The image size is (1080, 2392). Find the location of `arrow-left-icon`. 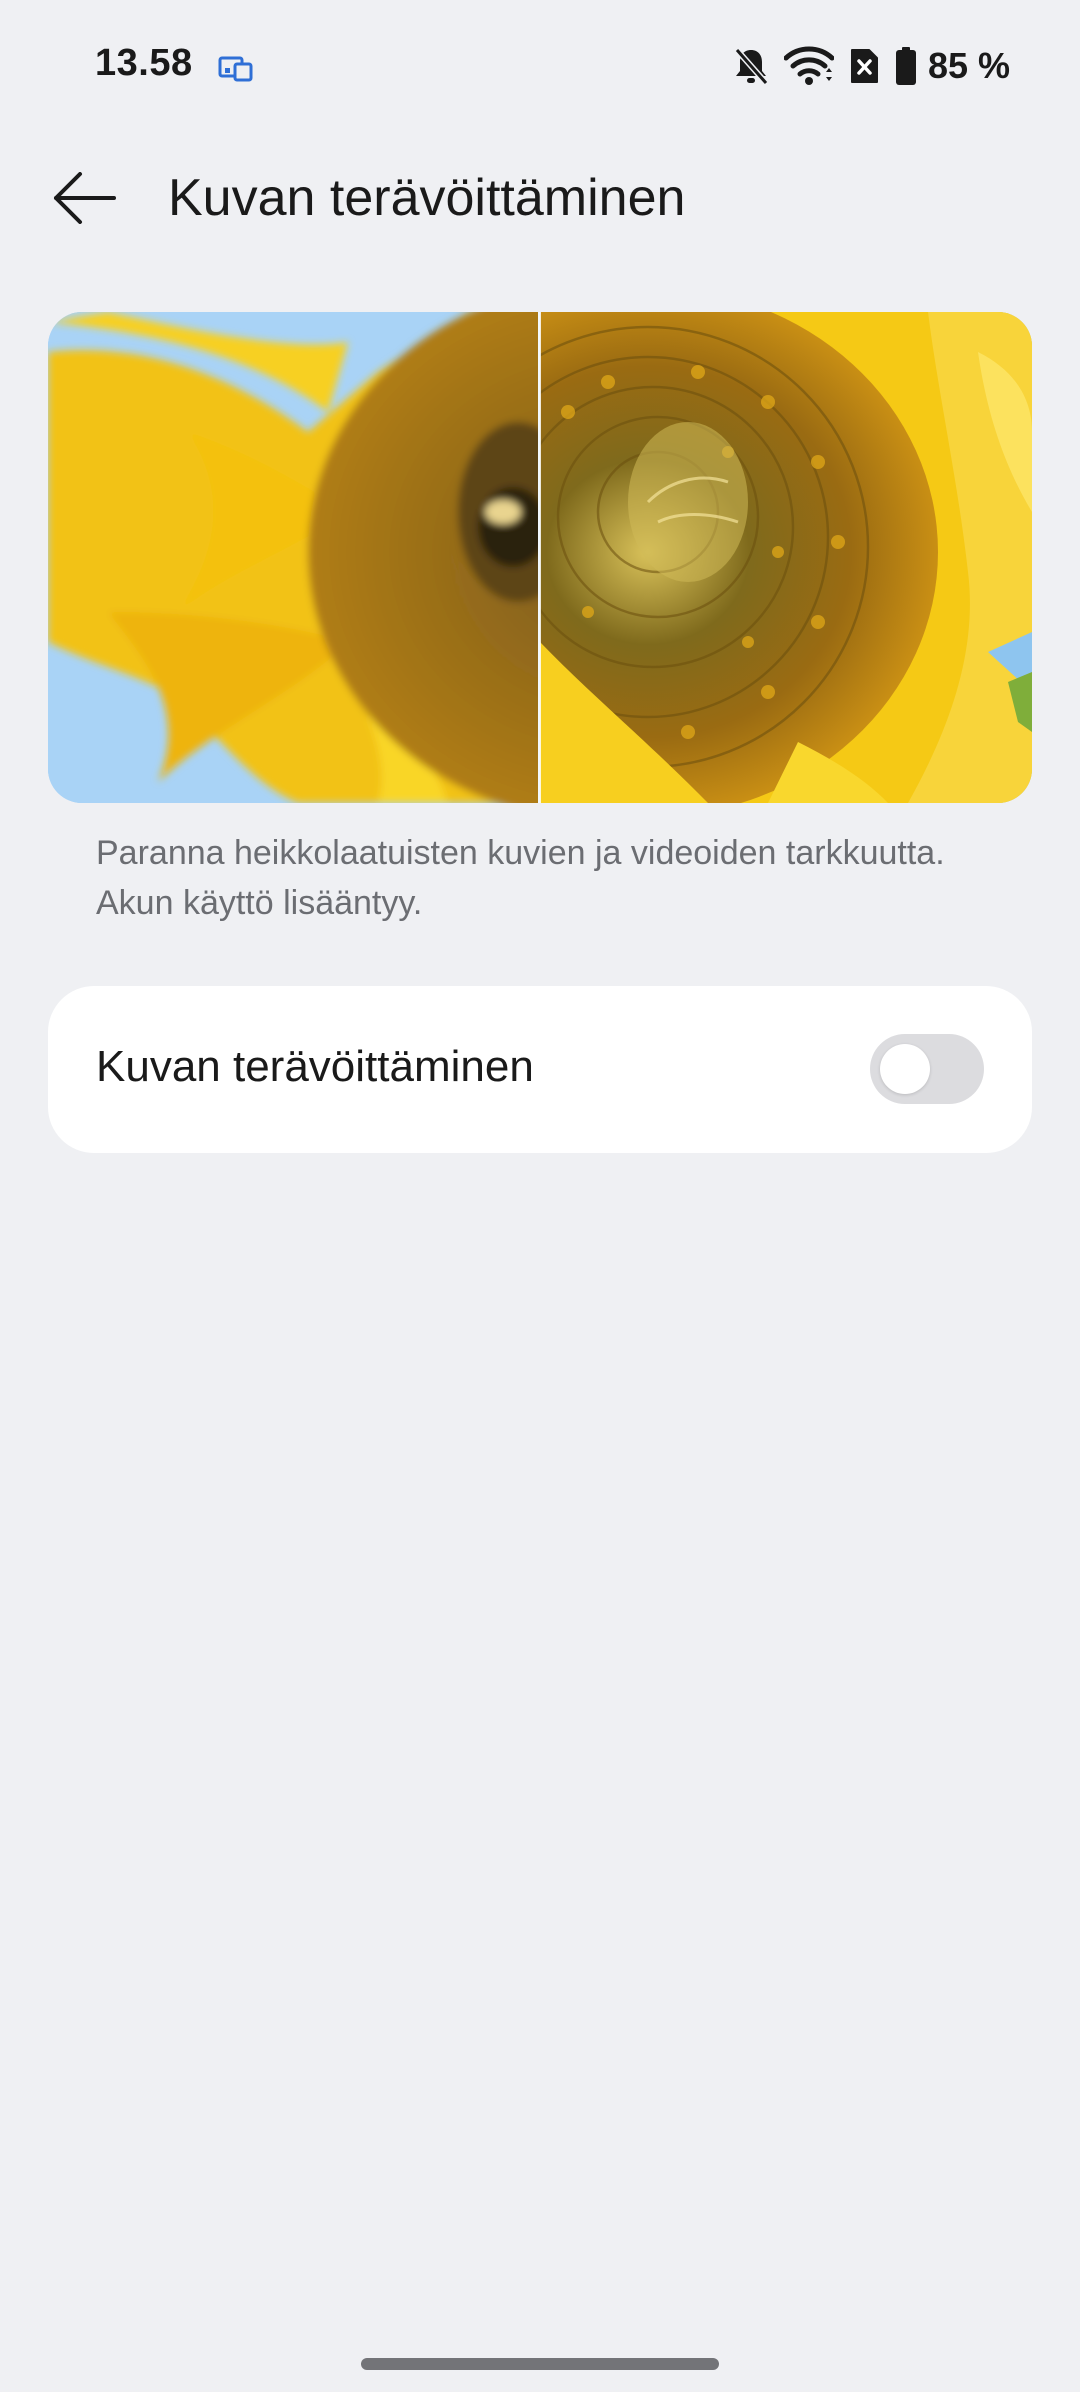

arrow-left-icon is located at coordinates (85, 200).